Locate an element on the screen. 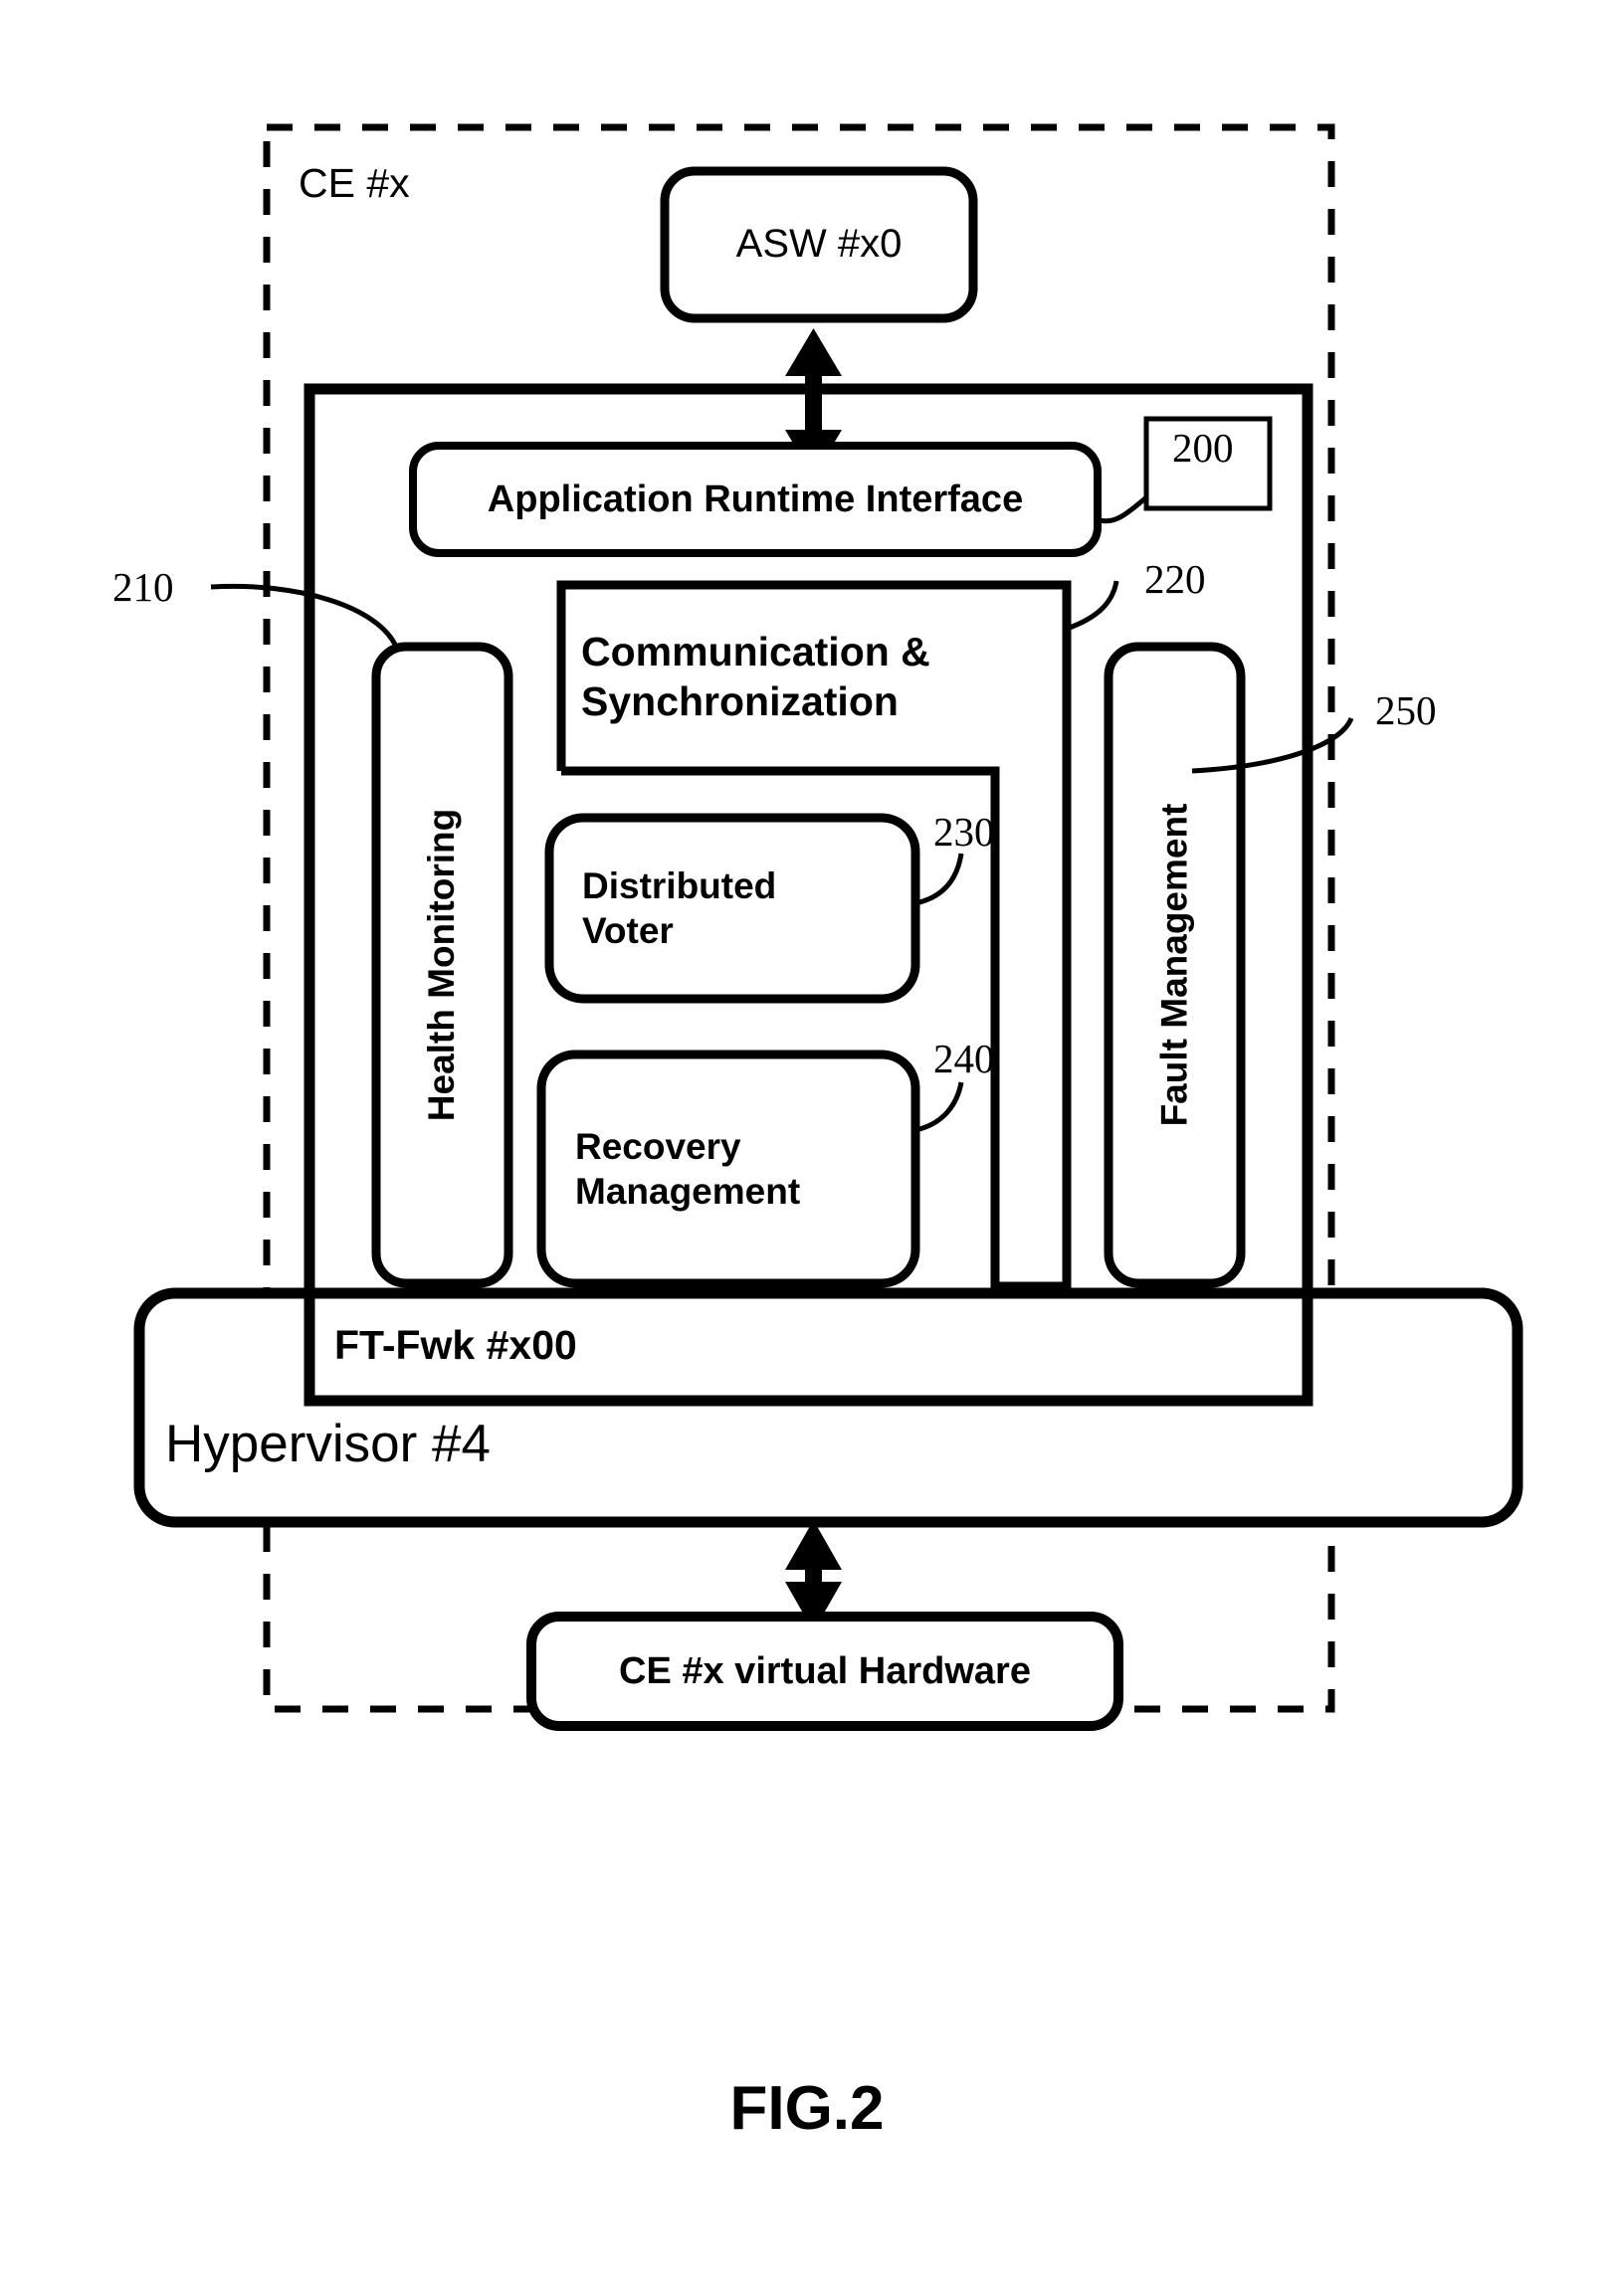 The height and width of the screenshot is (2296, 1615). recovery-management-label-line1: Recovery is located at coordinates (658, 1146).